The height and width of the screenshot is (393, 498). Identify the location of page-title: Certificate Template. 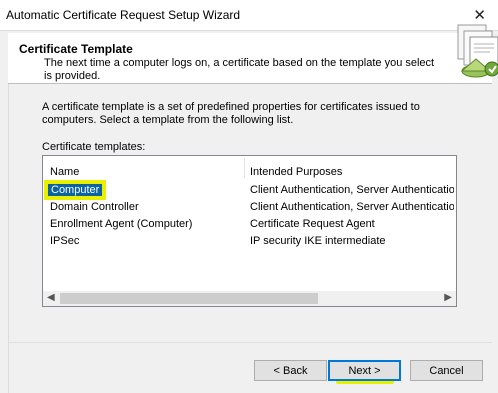
(76, 49).